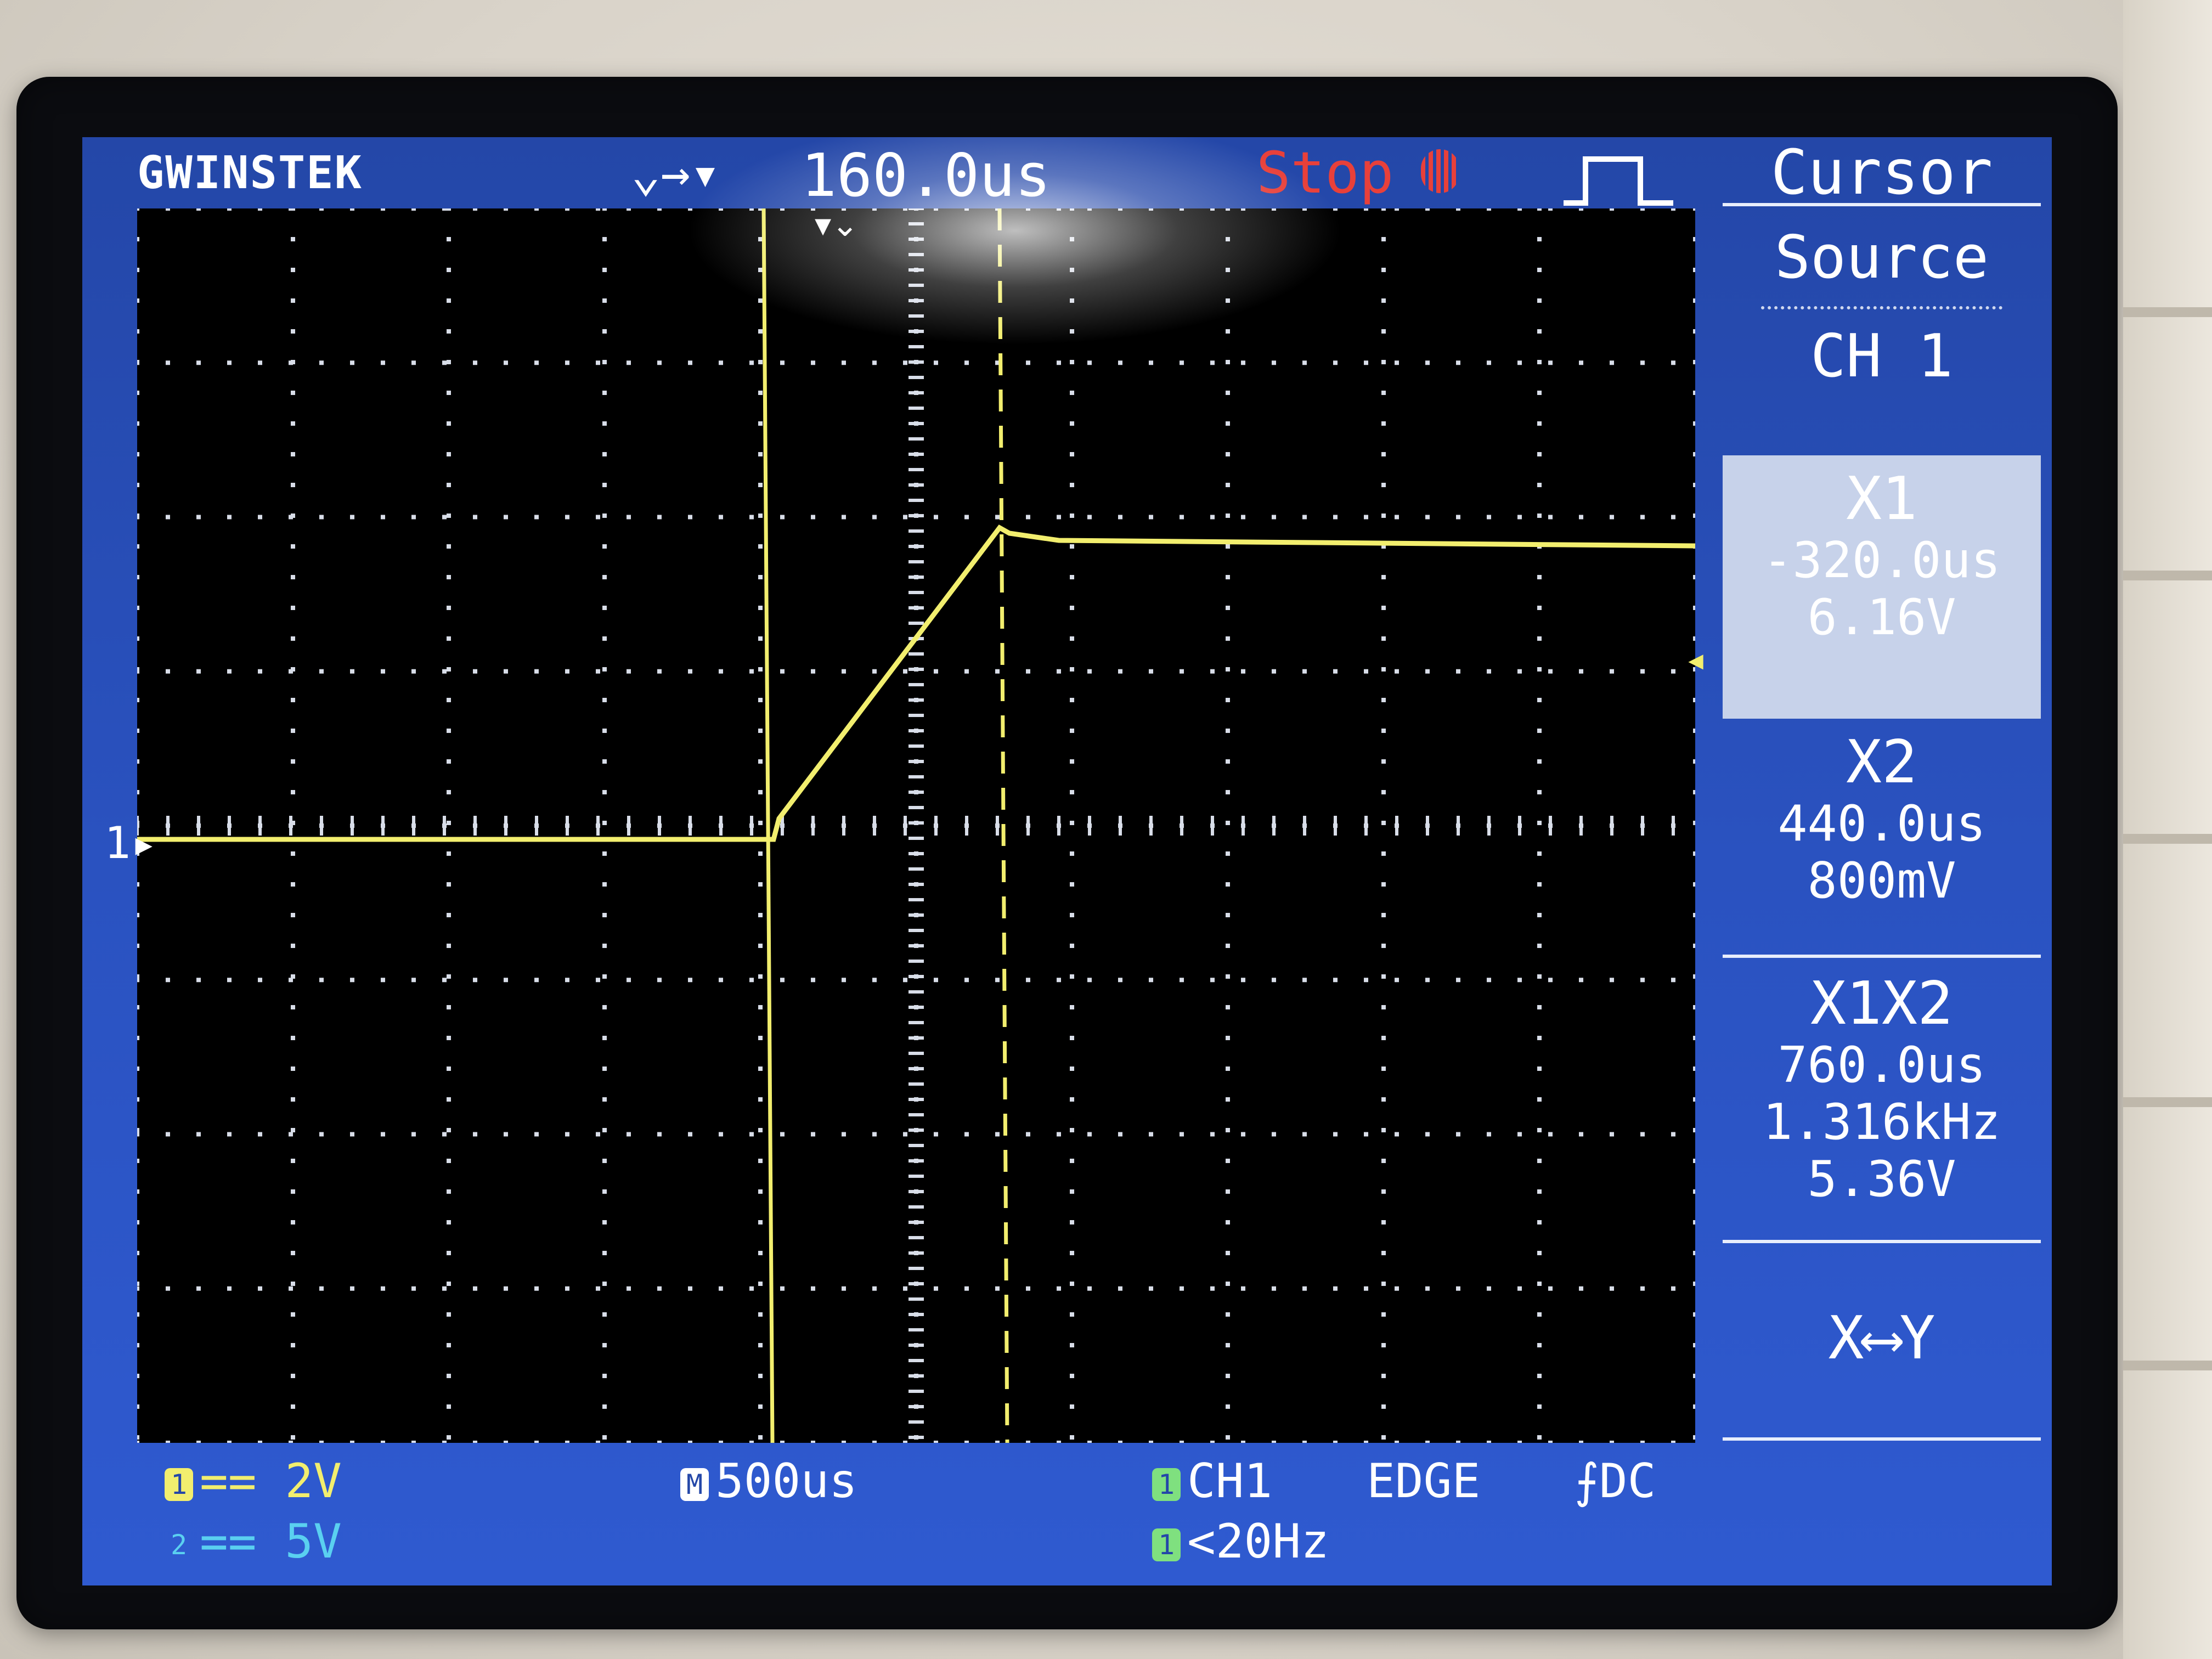  What do you see at coordinates (1882, 820) in the screenshot?
I see `menu-x2-button: X2 440.0us 800mV` at bounding box center [1882, 820].